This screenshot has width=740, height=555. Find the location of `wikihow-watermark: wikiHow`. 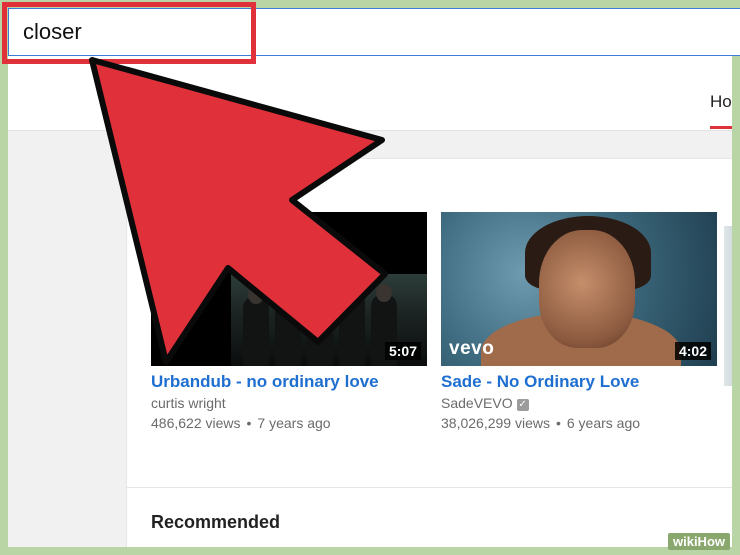

wikihow-watermark: wikiHow is located at coordinates (698, 541).